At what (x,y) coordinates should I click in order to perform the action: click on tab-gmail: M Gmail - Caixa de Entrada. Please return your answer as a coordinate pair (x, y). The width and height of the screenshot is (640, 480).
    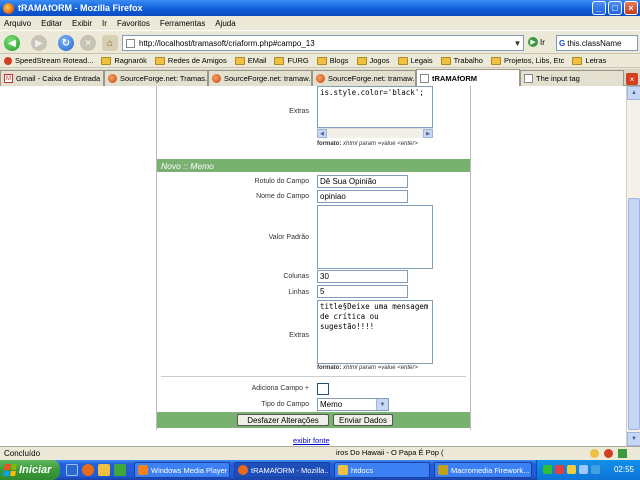
    Looking at the image, I should click on (52, 78).